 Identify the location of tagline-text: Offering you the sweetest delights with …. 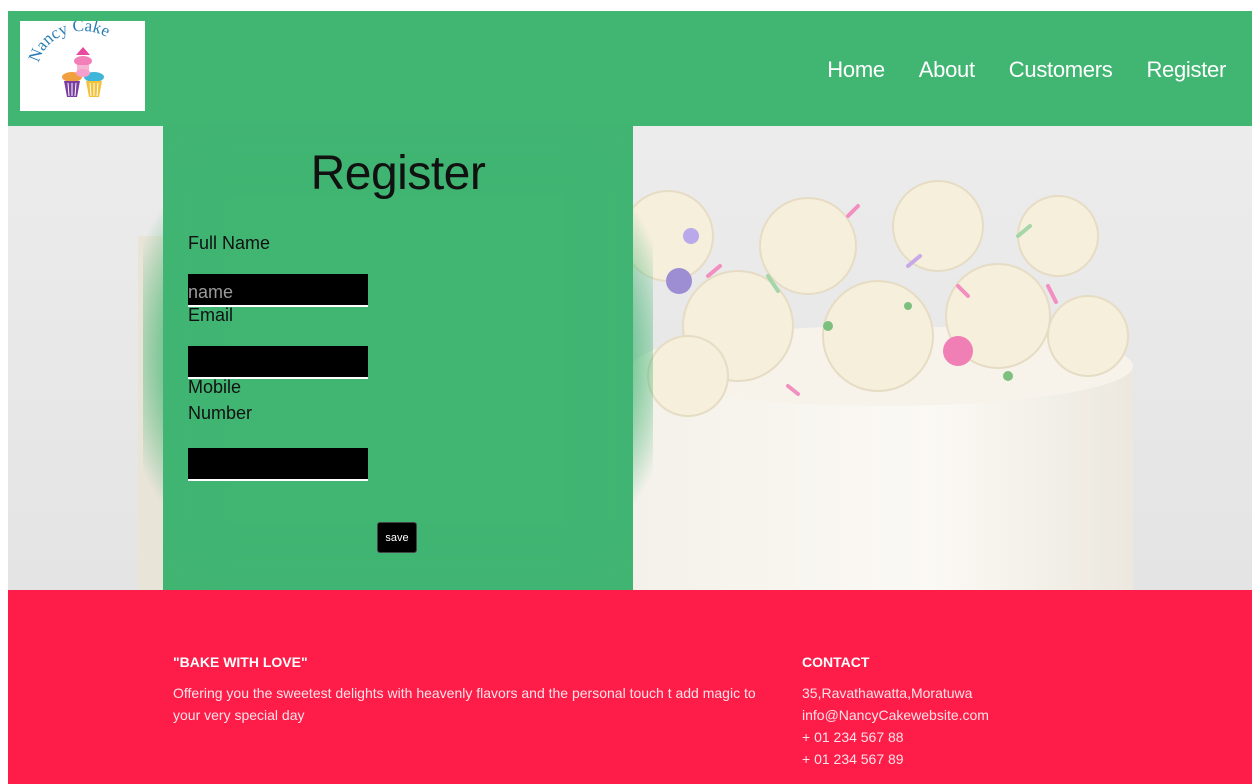
(464, 704).